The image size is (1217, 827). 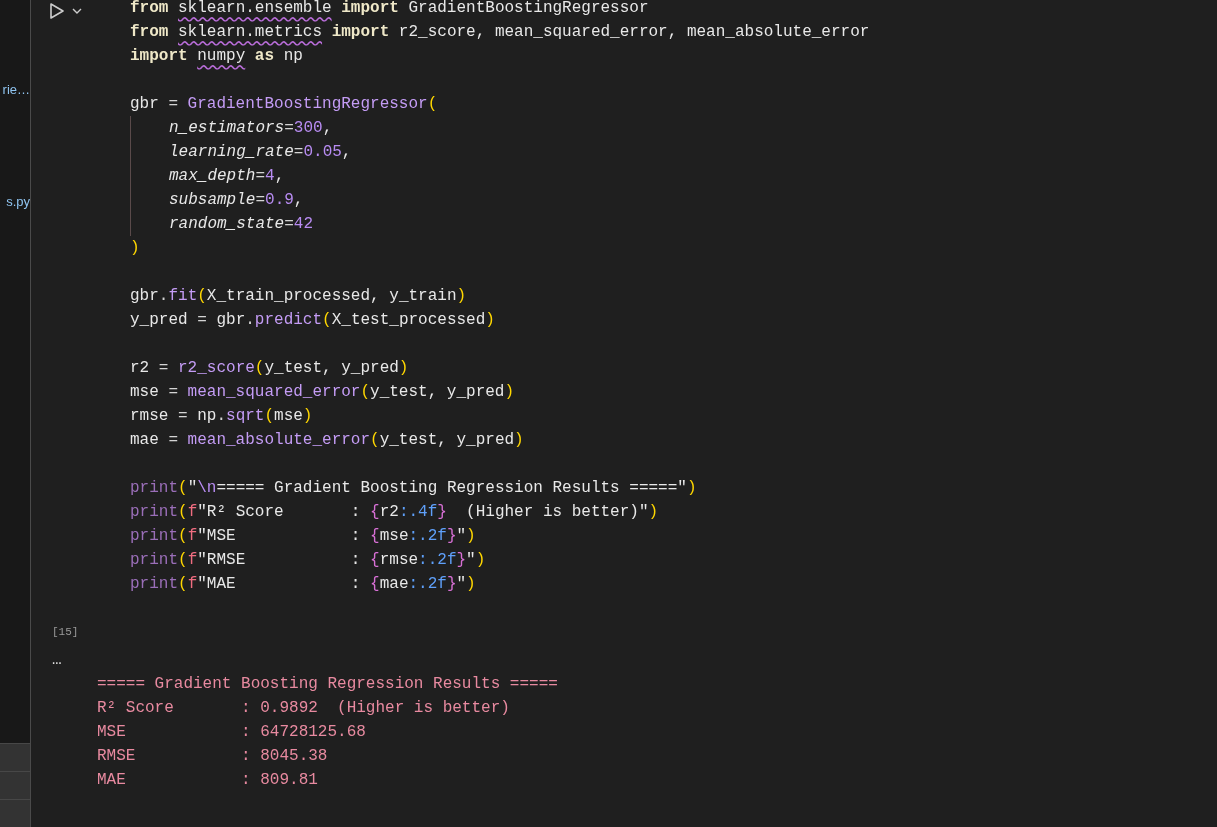 I want to click on chevron-down-icon, so click(x=77, y=11).